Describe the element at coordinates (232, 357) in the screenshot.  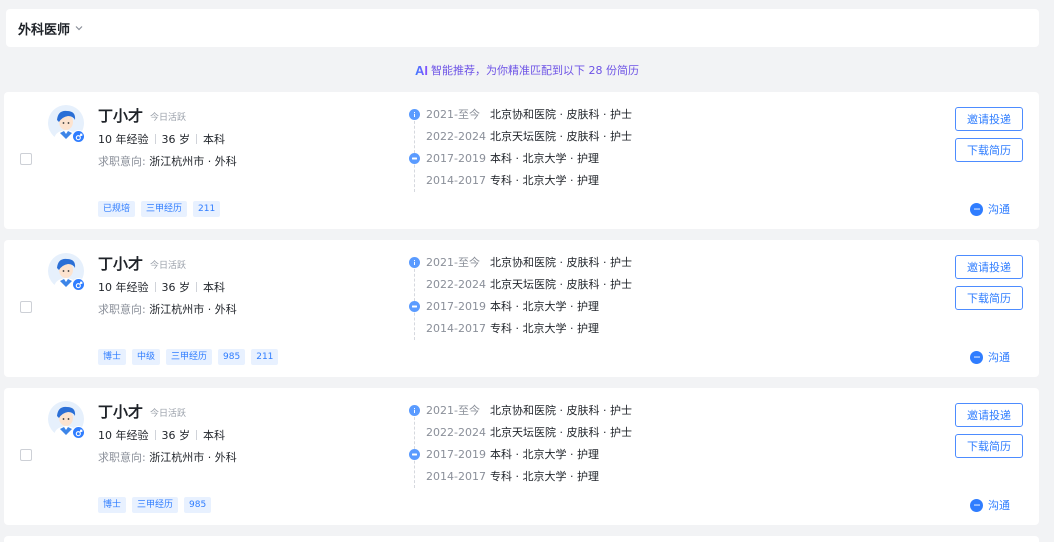
I see `candidate-tag: 985` at that location.